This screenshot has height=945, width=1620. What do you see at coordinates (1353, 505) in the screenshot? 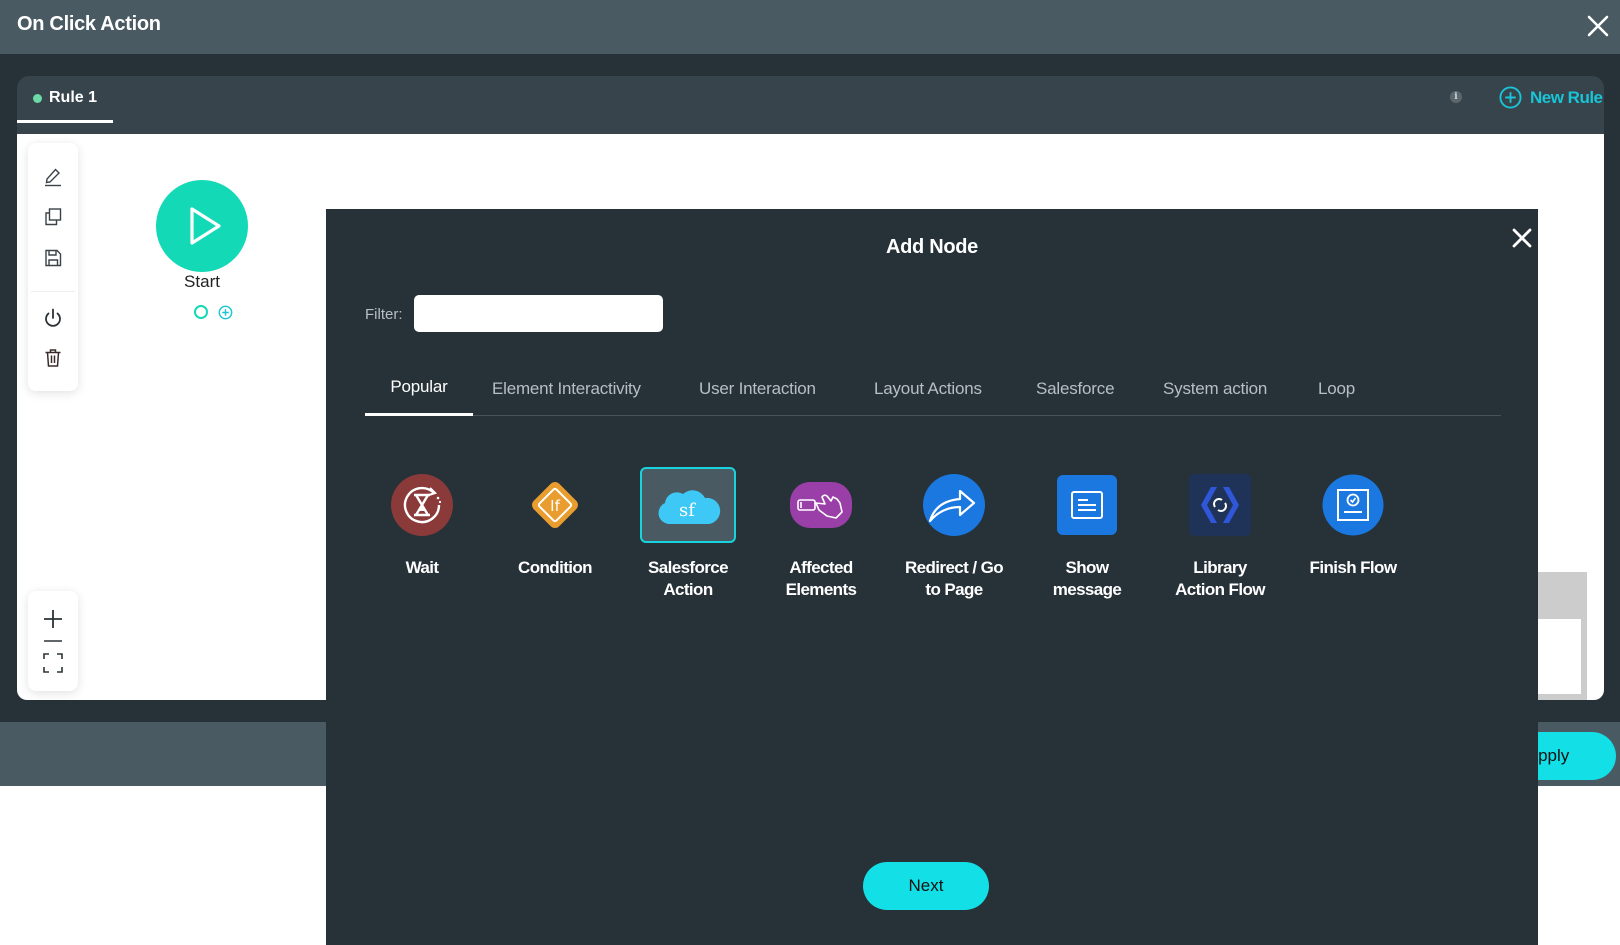
I see `finish-flow-icon` at bounding box center [1353, 505].